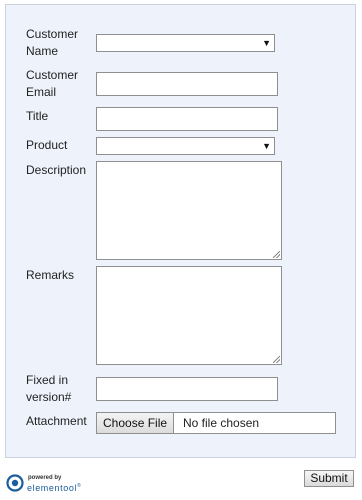 This screenshot has height=500, width=362. What do you see at coordinates (185, 146) in the screenshot?
I see `product-select: ▼` at bounding box center [185, 146].